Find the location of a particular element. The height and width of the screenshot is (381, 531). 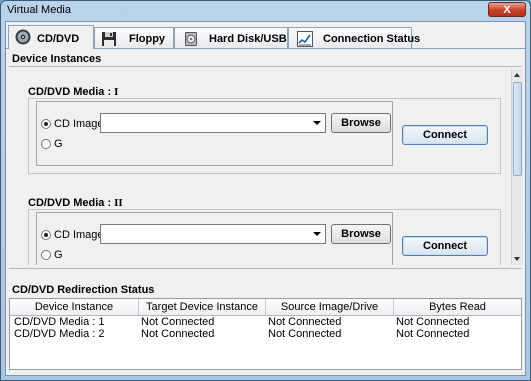

vertical-scrollbar is located at coordinates (517, 167).